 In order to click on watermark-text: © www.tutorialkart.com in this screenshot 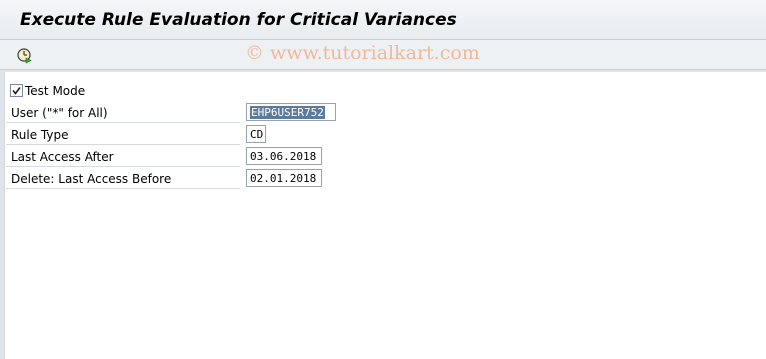, I will do `click(362, 53)`.